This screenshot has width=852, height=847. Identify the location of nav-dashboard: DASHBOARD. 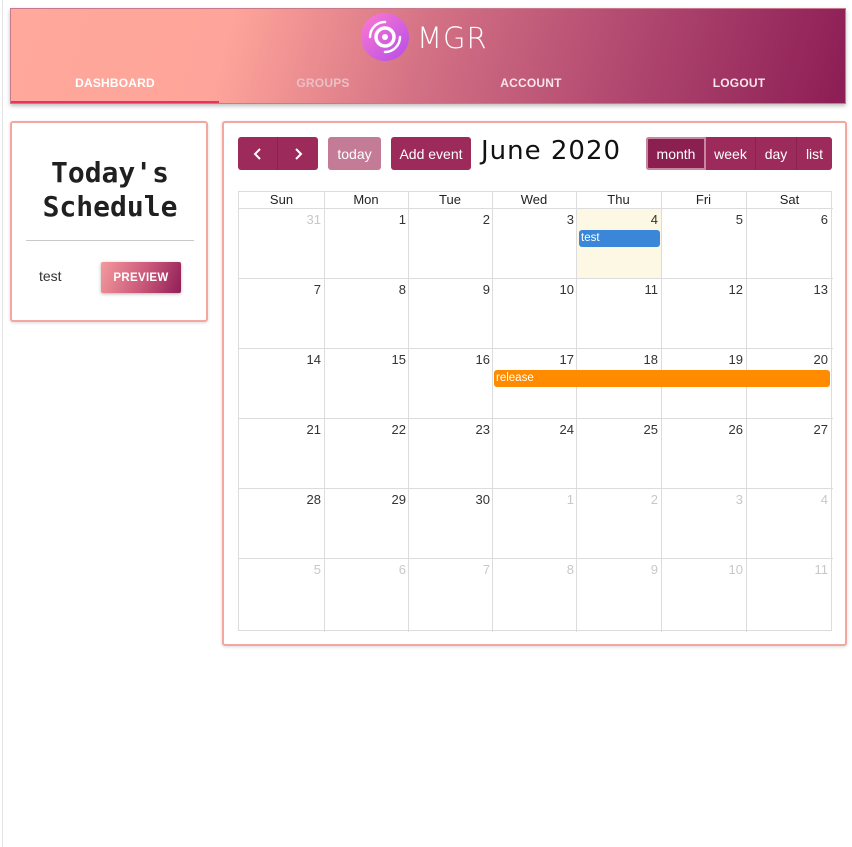
(115, 83).